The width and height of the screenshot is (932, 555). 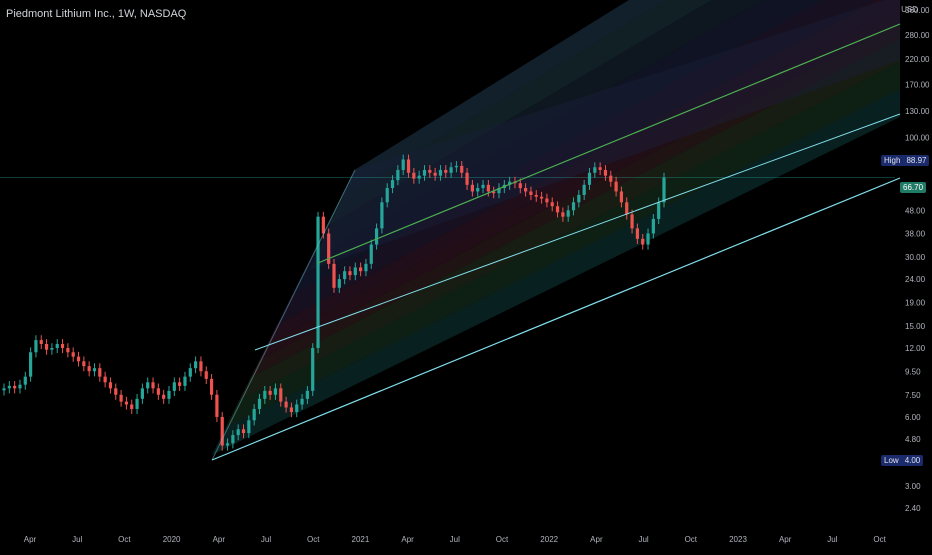 I want to click on y-tick-label: 38.00, so click(x=915, y=233).